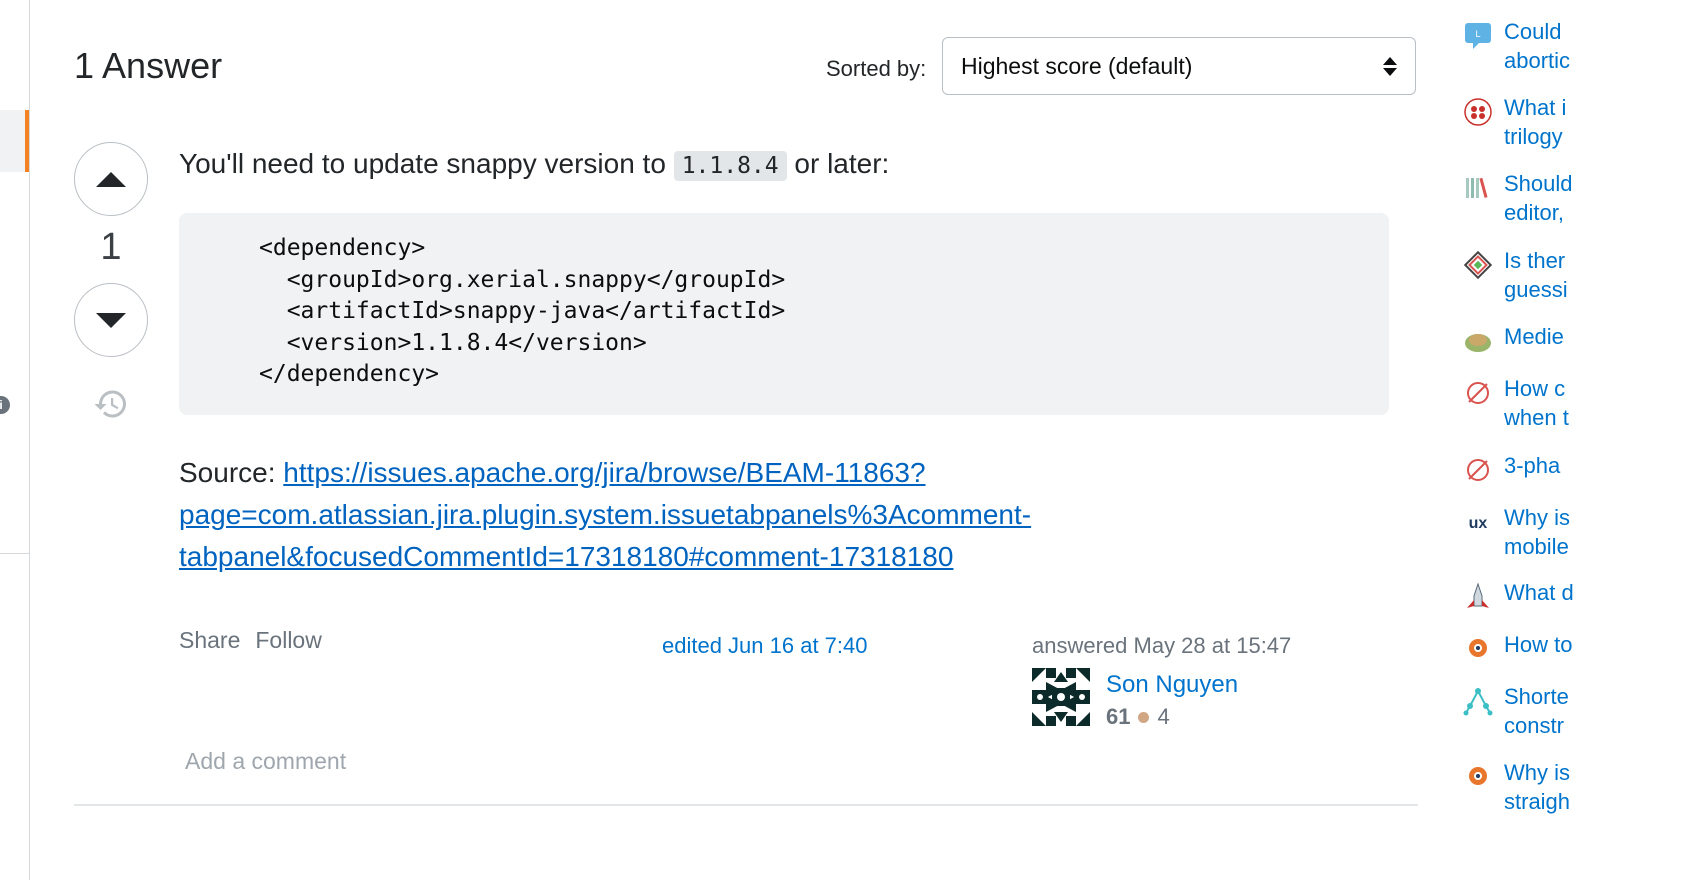 Image resolution: width=1696 pixels, height=880 pixels. Describe the element at coordinates (1478, 112) in the screenshot. I see `skeptics-icon` at that location.